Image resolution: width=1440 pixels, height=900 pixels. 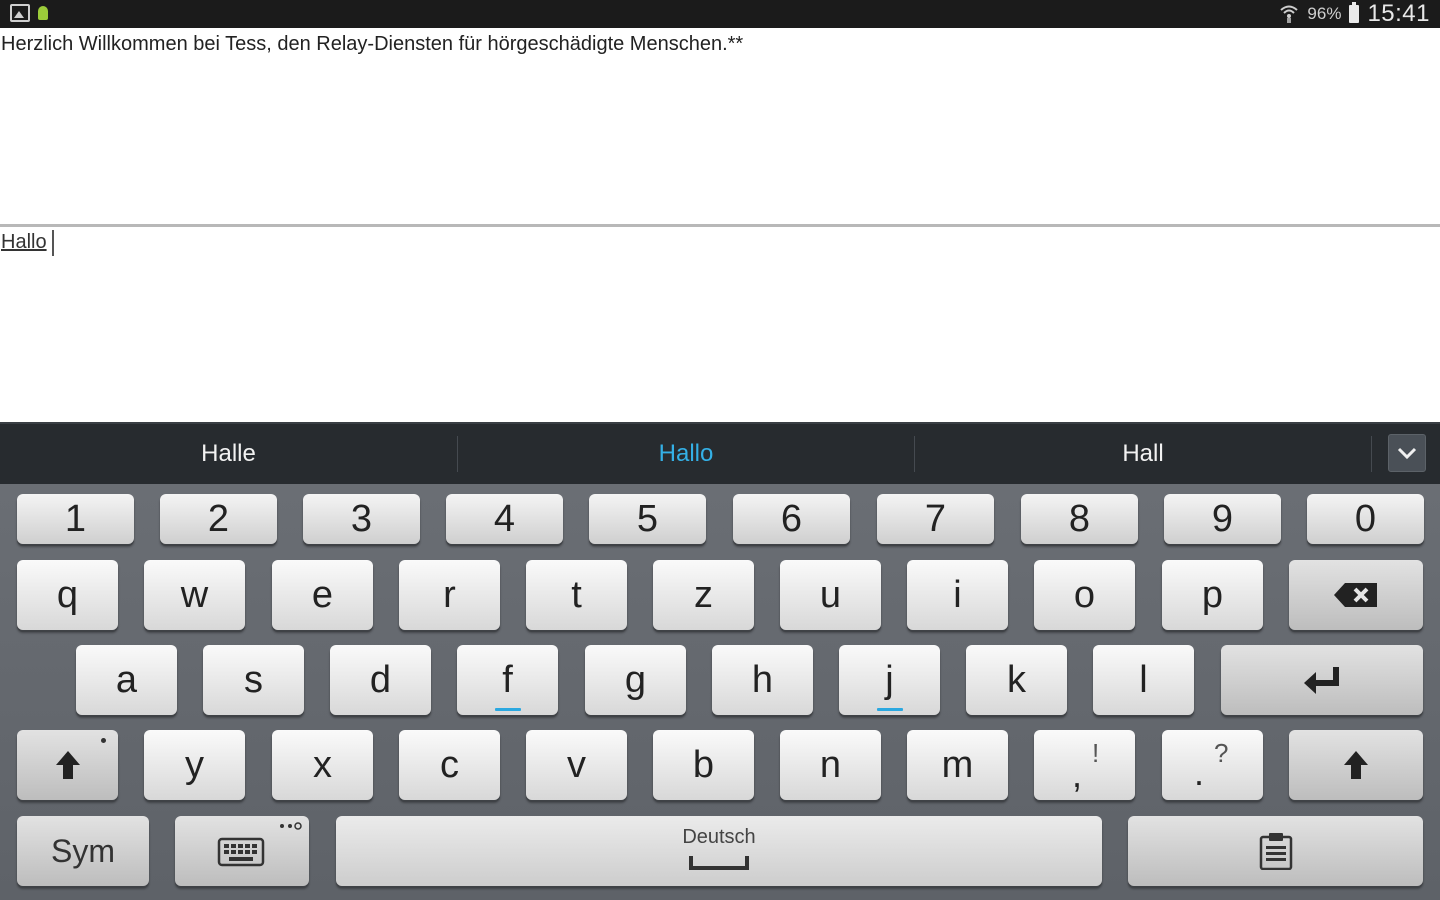 I want to click on key-e: e, so click(x=322, y=595).